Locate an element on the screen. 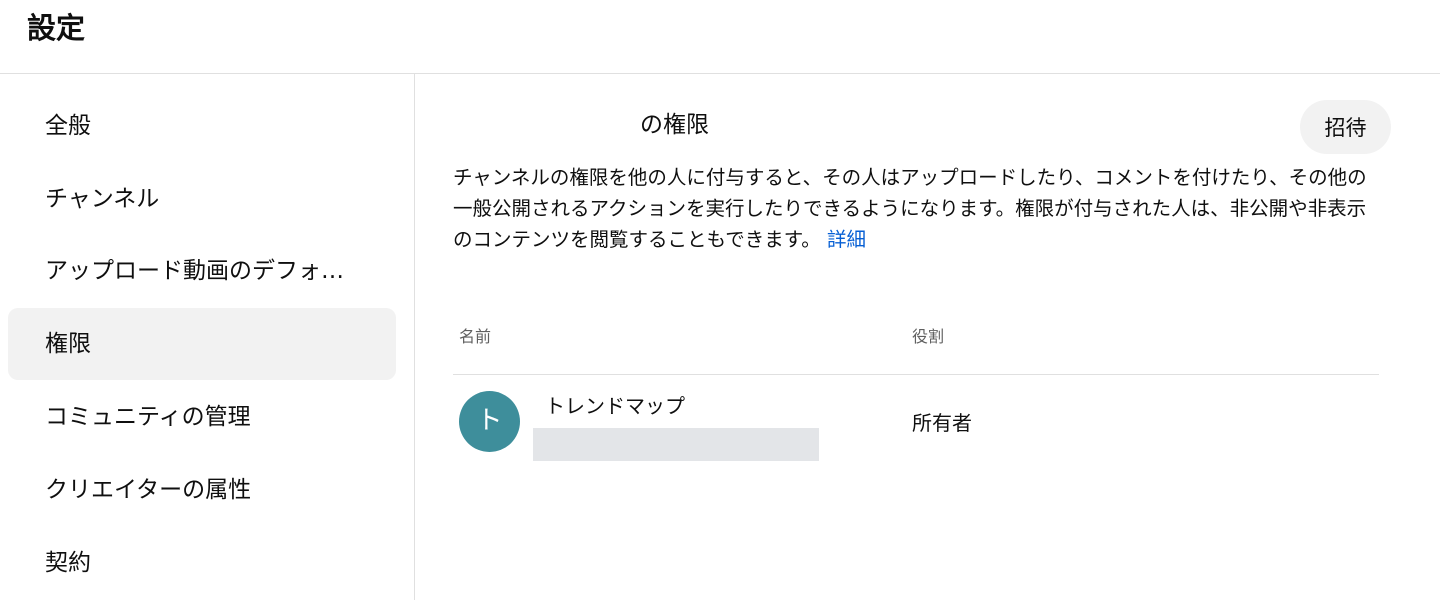  sidebar-item-agreements: 契約 is located at coordinates (202, 563).